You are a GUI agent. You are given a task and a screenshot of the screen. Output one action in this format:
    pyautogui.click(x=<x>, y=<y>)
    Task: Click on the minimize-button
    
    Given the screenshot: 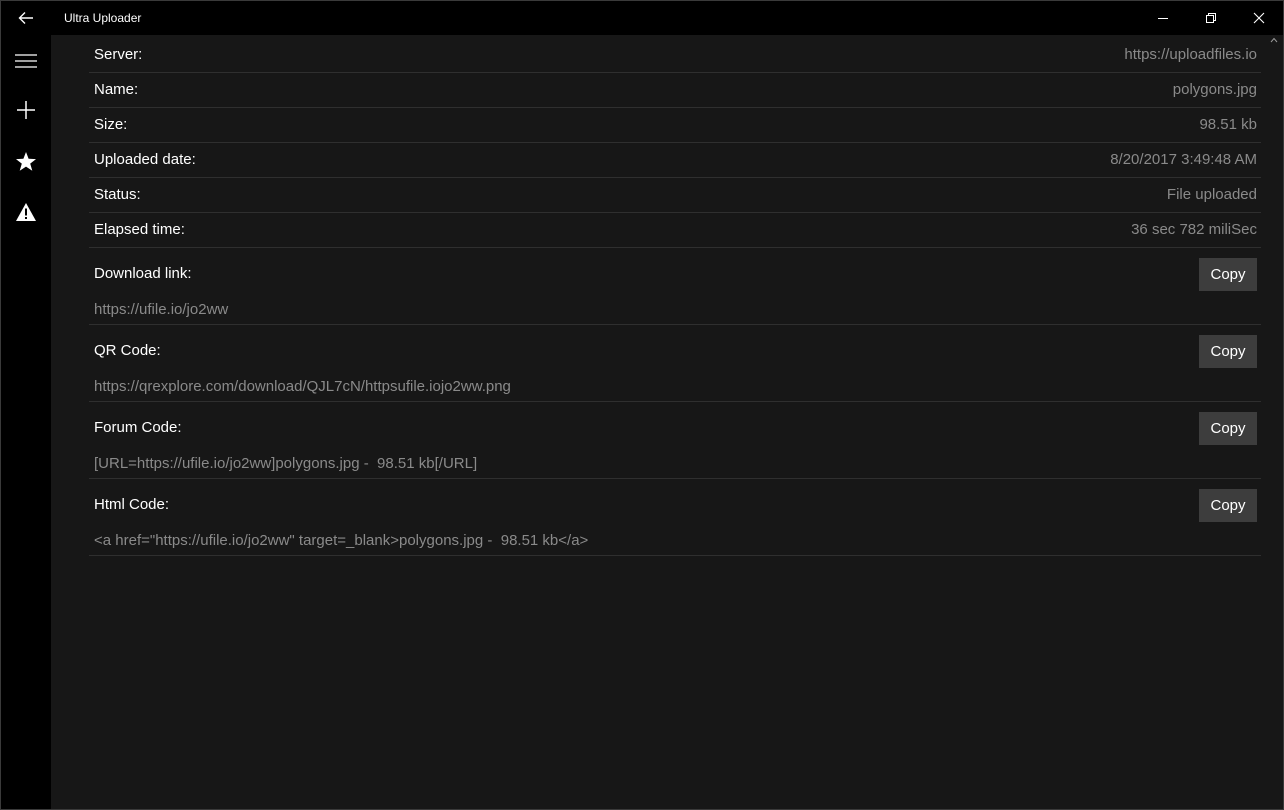 What is the action you would take?
    pyautogui.click(x=1163, y=18)
    